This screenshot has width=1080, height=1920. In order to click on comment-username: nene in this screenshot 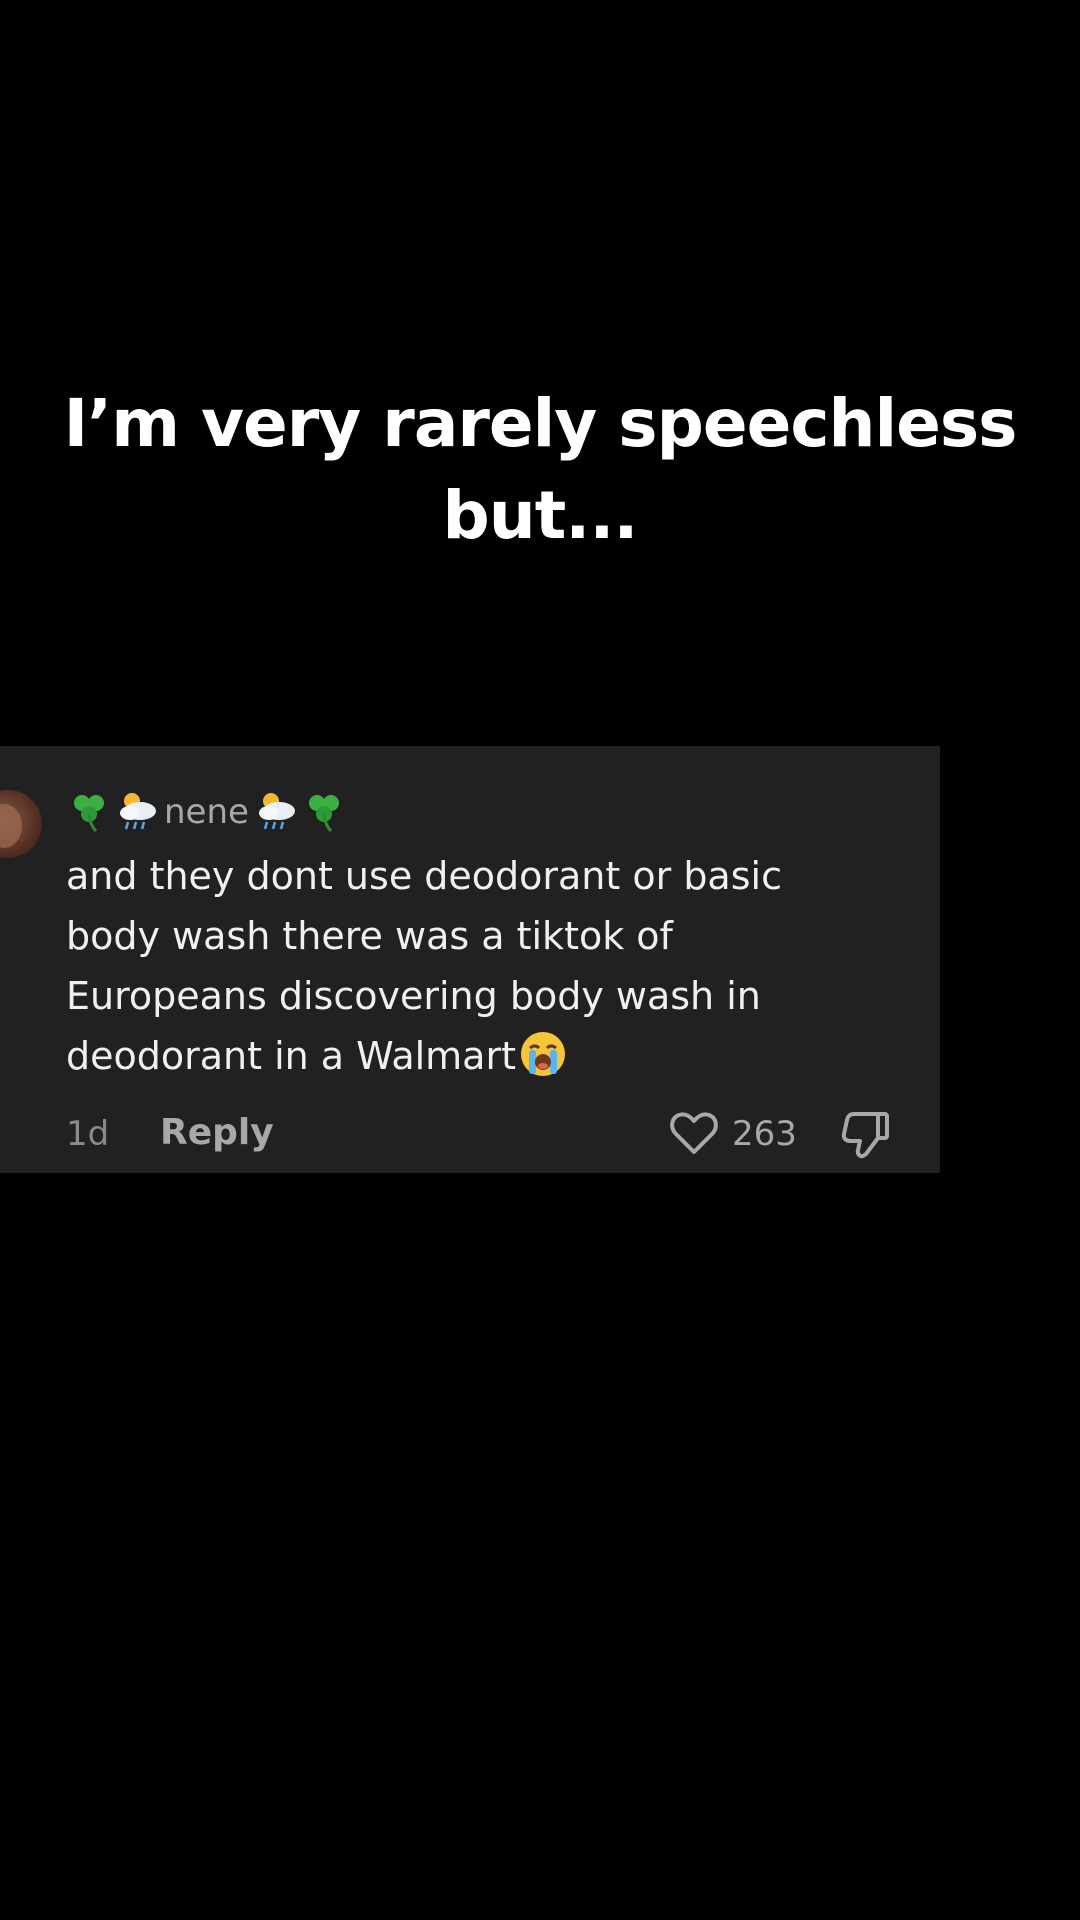, I will do `click(207, 812)`.